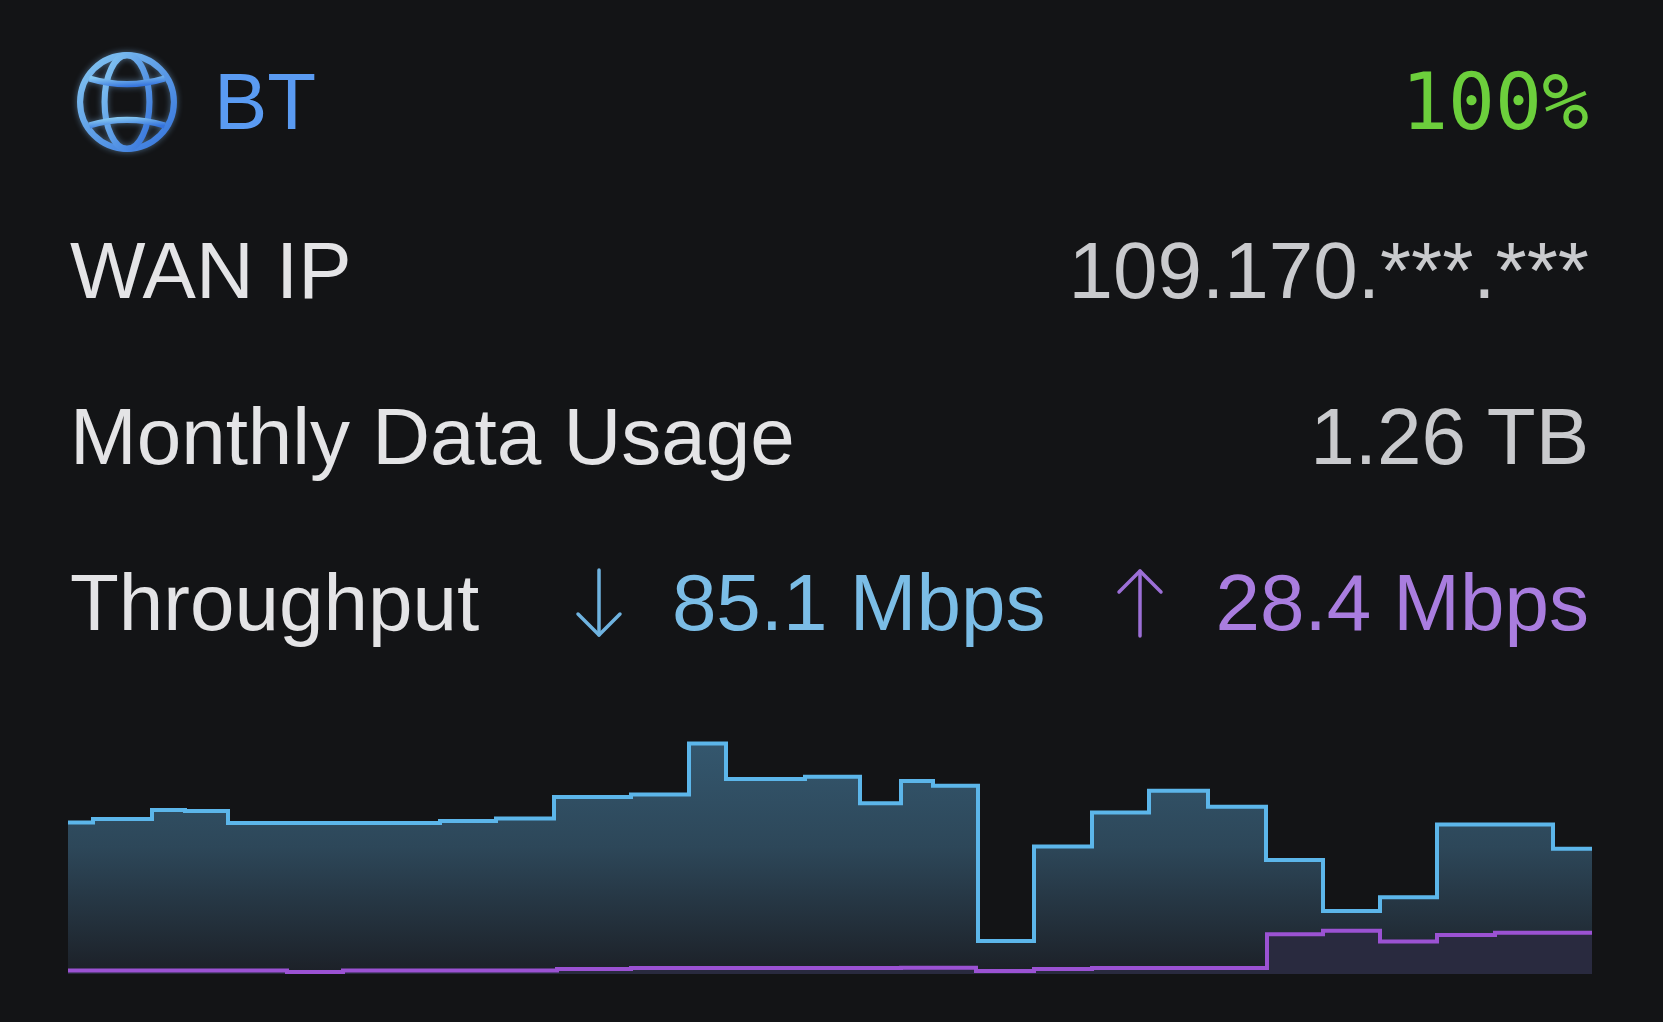 This screenshot has height=1022, width=1663. Describe the element at coordinates (1328, 271) in the screenshot. I see `row-value: 109.170.***.***` at that location.